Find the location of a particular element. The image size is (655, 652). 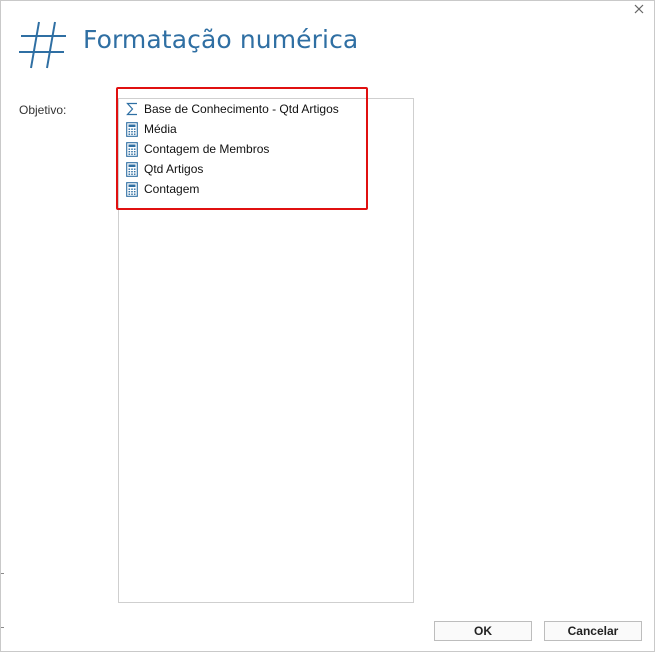

list-item-label: Contagem de Membros is located at coordinates (207, 149).